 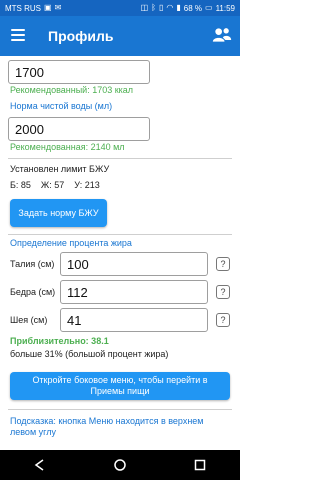 What do you see at coordinates (200, 465) in the screenshot?
I see `recents-icon` at bounding box center [200, 465].